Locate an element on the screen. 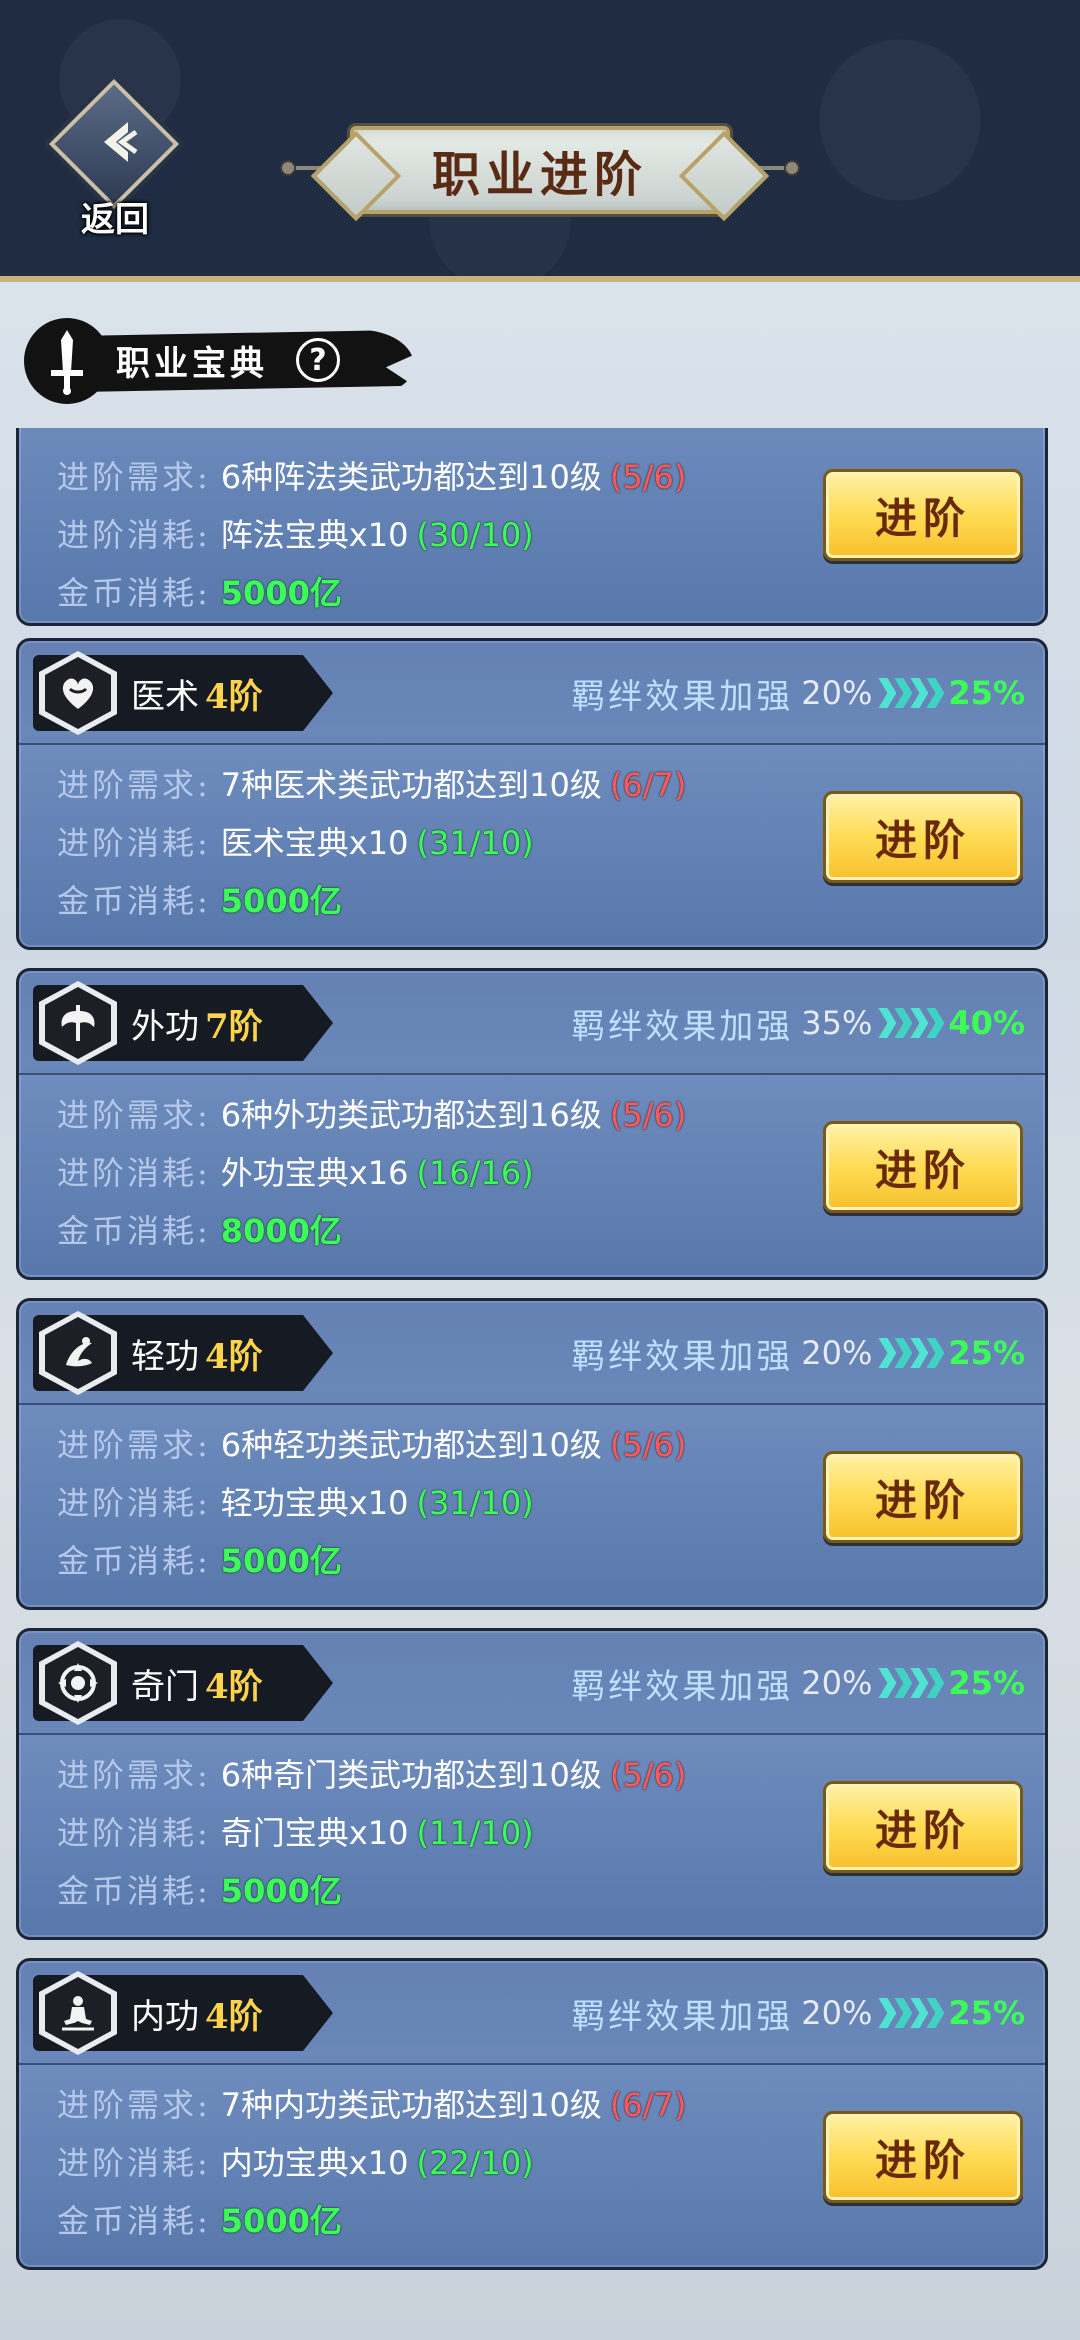 This screenshot has height=2340, width=1080. cost-row: 进阶消耗: 阵法宝典x10 (30/10) is located at coordinates (295, 535).